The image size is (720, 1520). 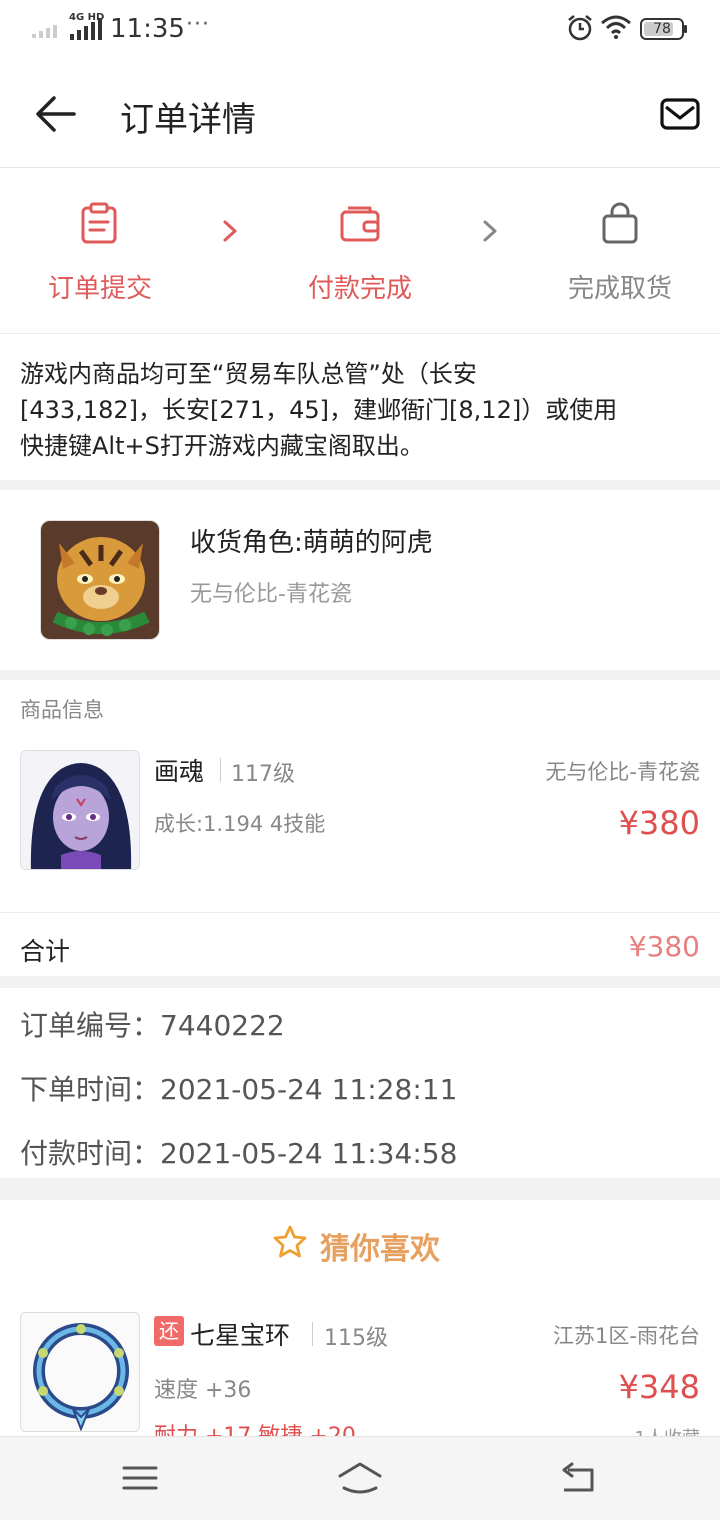 I want to click on network-type: 4G HD, so click(x=87, y=17).